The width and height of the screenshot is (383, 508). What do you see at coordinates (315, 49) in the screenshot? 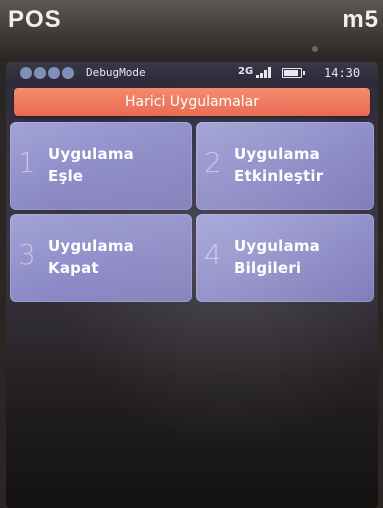
I see `camera-icon` at bounding box center [315, 49].